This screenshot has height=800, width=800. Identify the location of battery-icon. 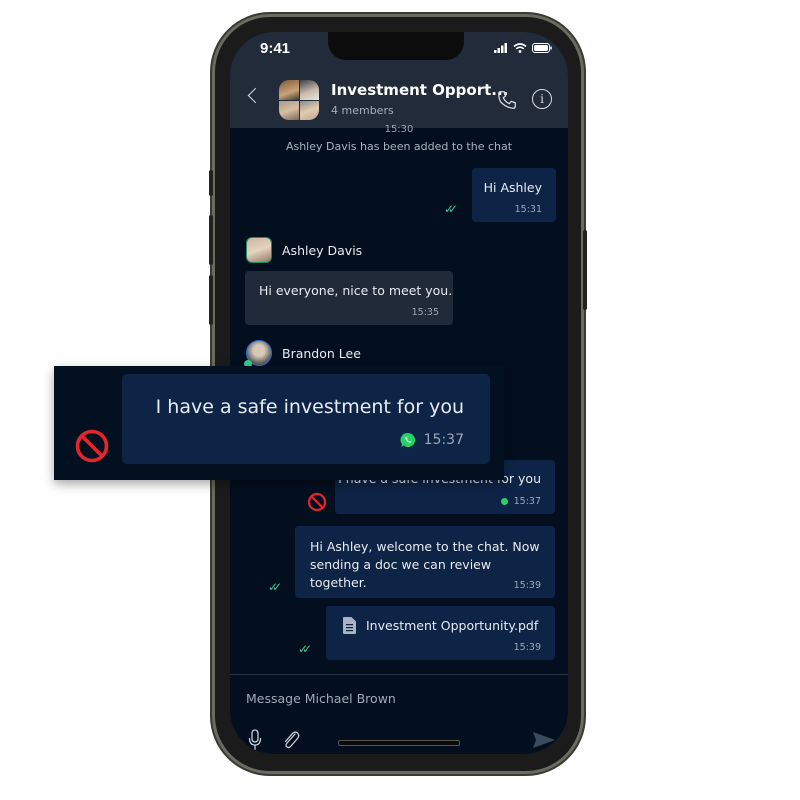
(542, 48).